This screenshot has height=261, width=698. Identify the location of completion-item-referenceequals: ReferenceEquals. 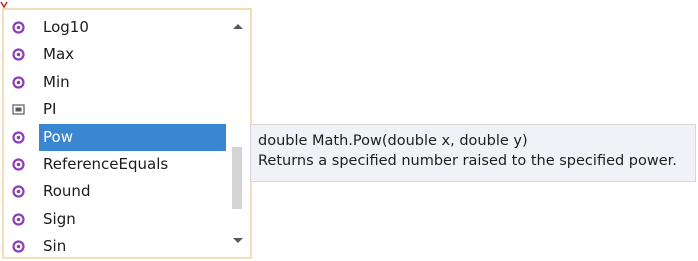
(116, 164).